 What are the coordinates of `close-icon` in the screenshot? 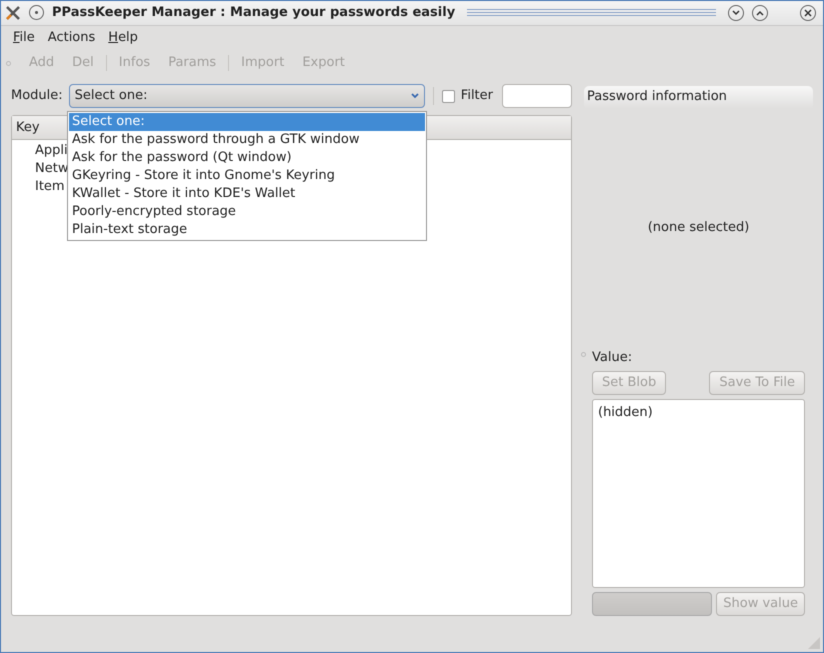 It's located at (808, 12).